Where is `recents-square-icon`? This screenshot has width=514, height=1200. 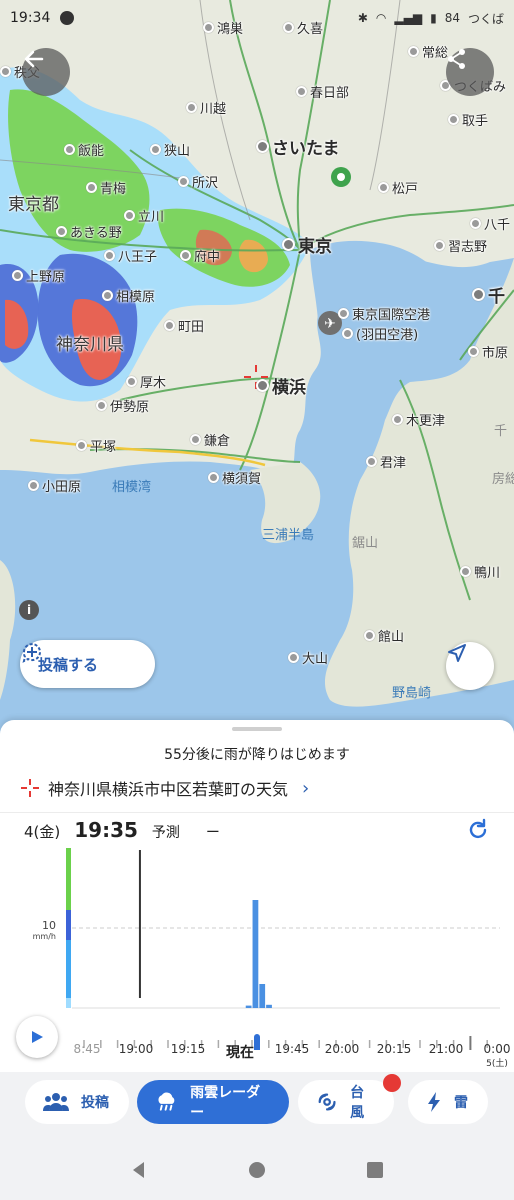
recents-square-icon is located at coordinates (375, 1170).